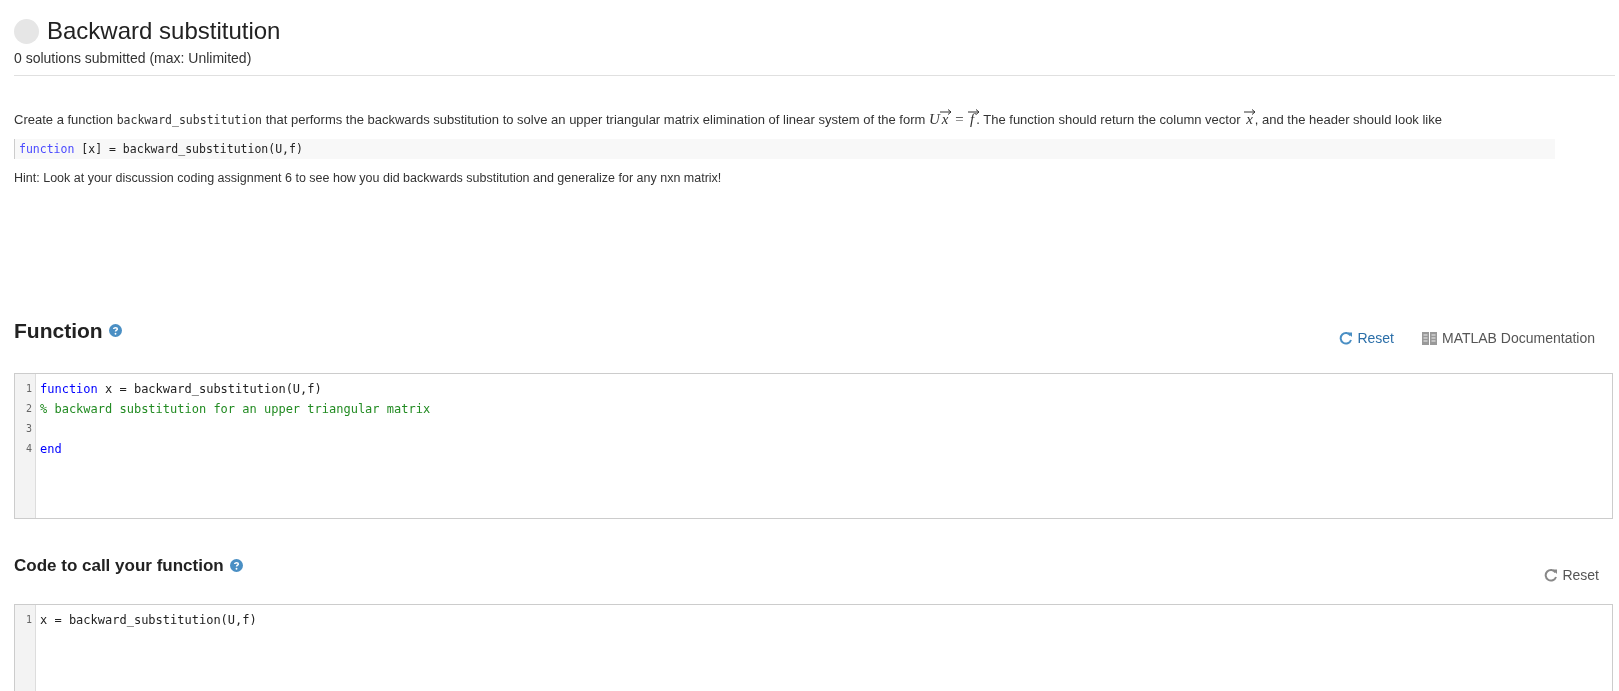 The width and height of the screenshot is (1619, 691). I want to click on submission-count: 0 solutions submitted (max: Unlimited), so click(133, 58).